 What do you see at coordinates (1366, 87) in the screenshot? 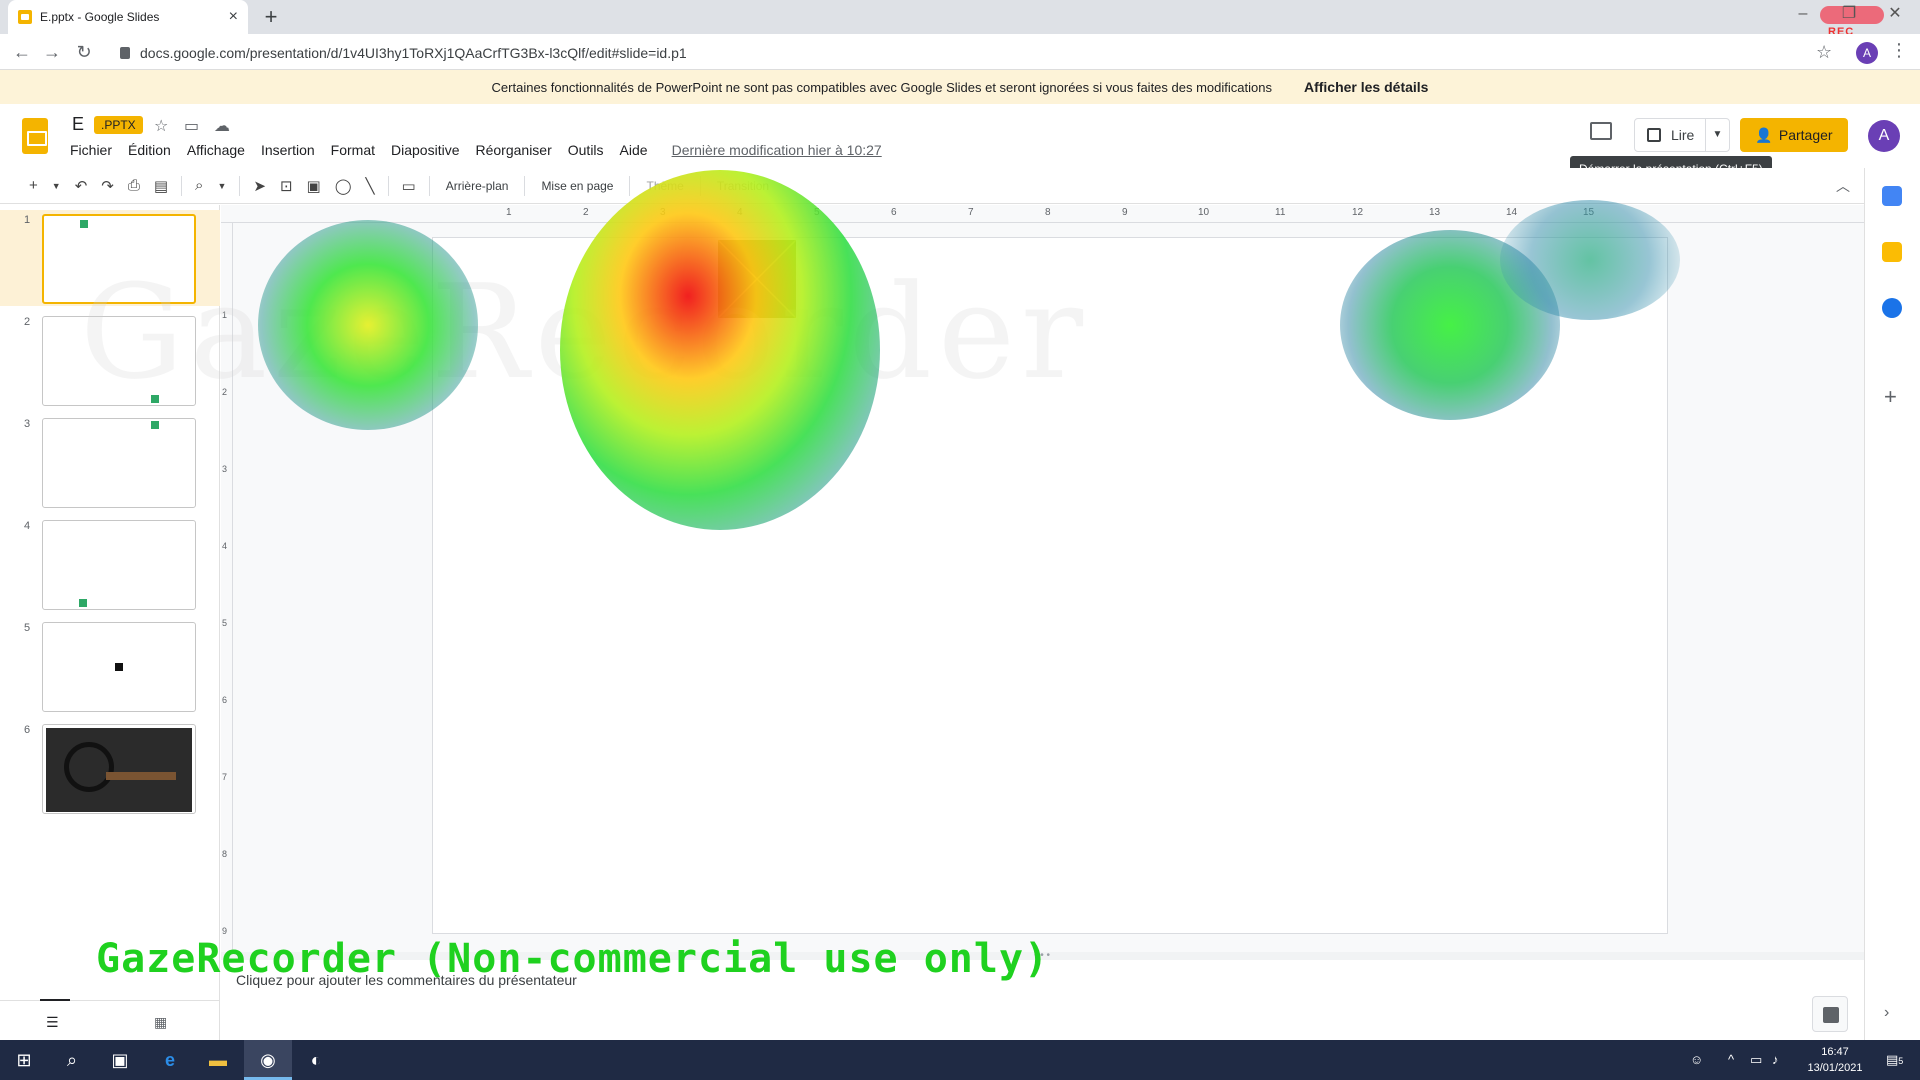
I see `show-details-link: Afficher les détails` at bounding box center [1366, 87].